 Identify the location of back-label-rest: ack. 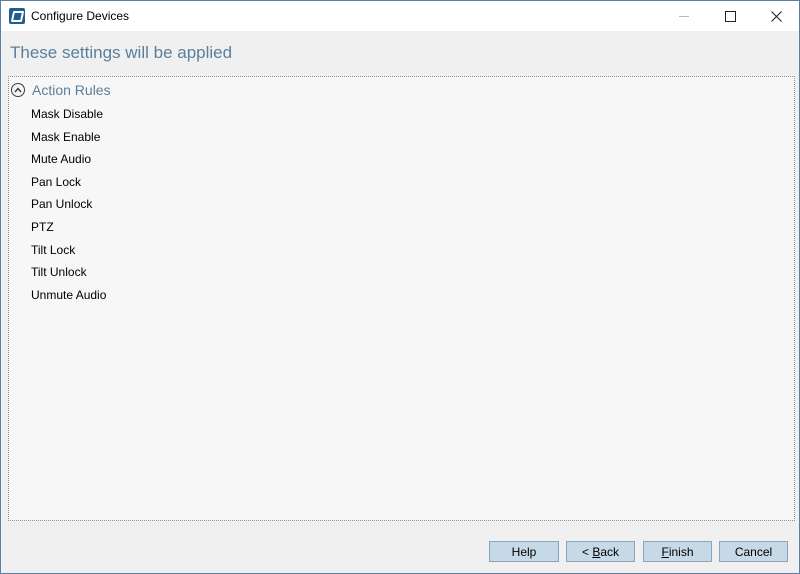
(610, 551).